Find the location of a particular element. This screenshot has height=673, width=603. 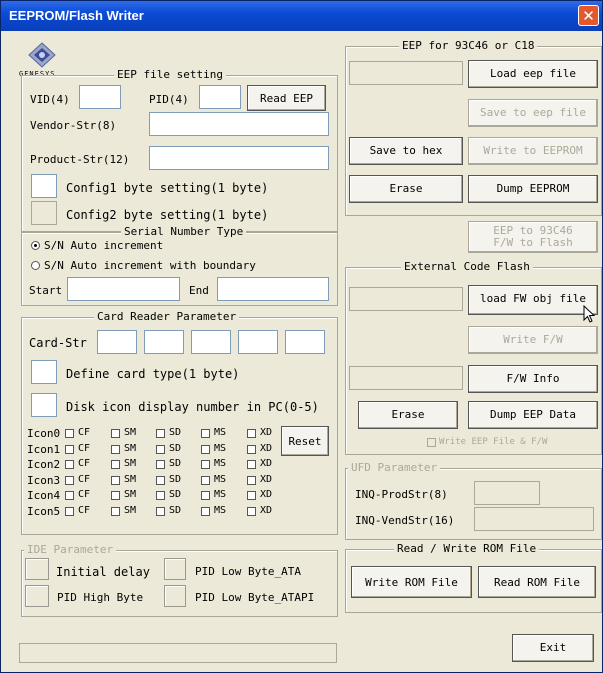

sn-boundary-radio is located at coordinates (35, 265).